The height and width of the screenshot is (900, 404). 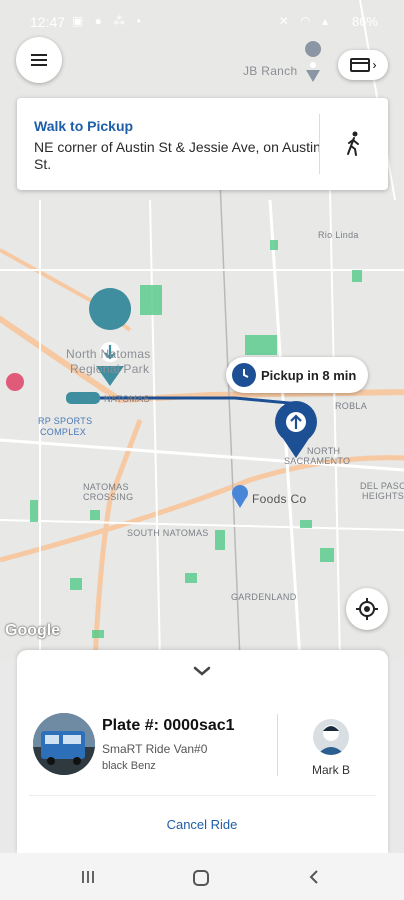 What do you see at coordinates (155, 749) in the screenshot?
I see `vehicle-name: SmaRT Ride Van#0` at bounding box center [155, 749].